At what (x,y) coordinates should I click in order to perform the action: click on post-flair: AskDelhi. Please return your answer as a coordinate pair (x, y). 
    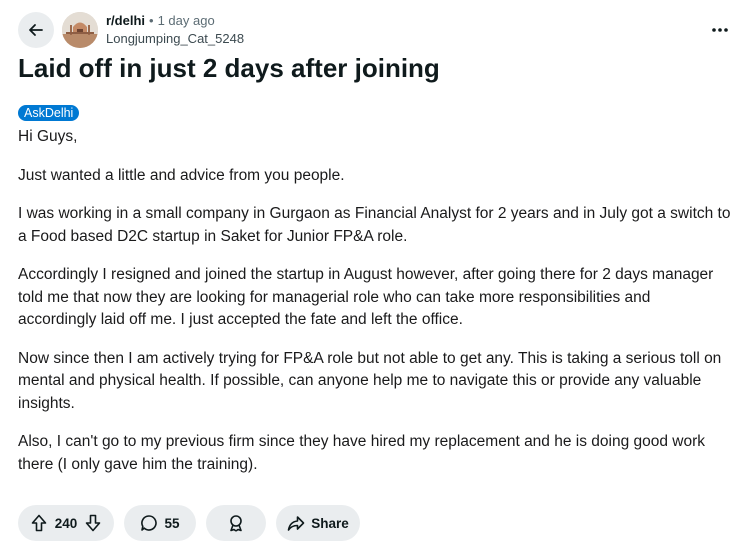
    Looking at the image, I should click on (49, 113).